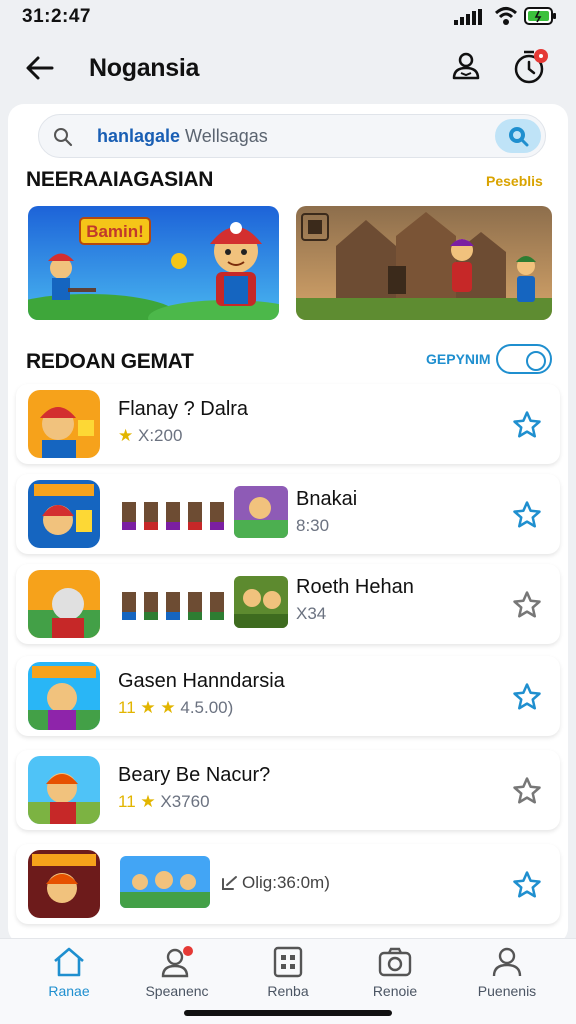 The image size is (576, 1024). Describe the element at coordinates (139, 136) in the screenshot. I see `search-query-highlight: hanlagale` at that location.